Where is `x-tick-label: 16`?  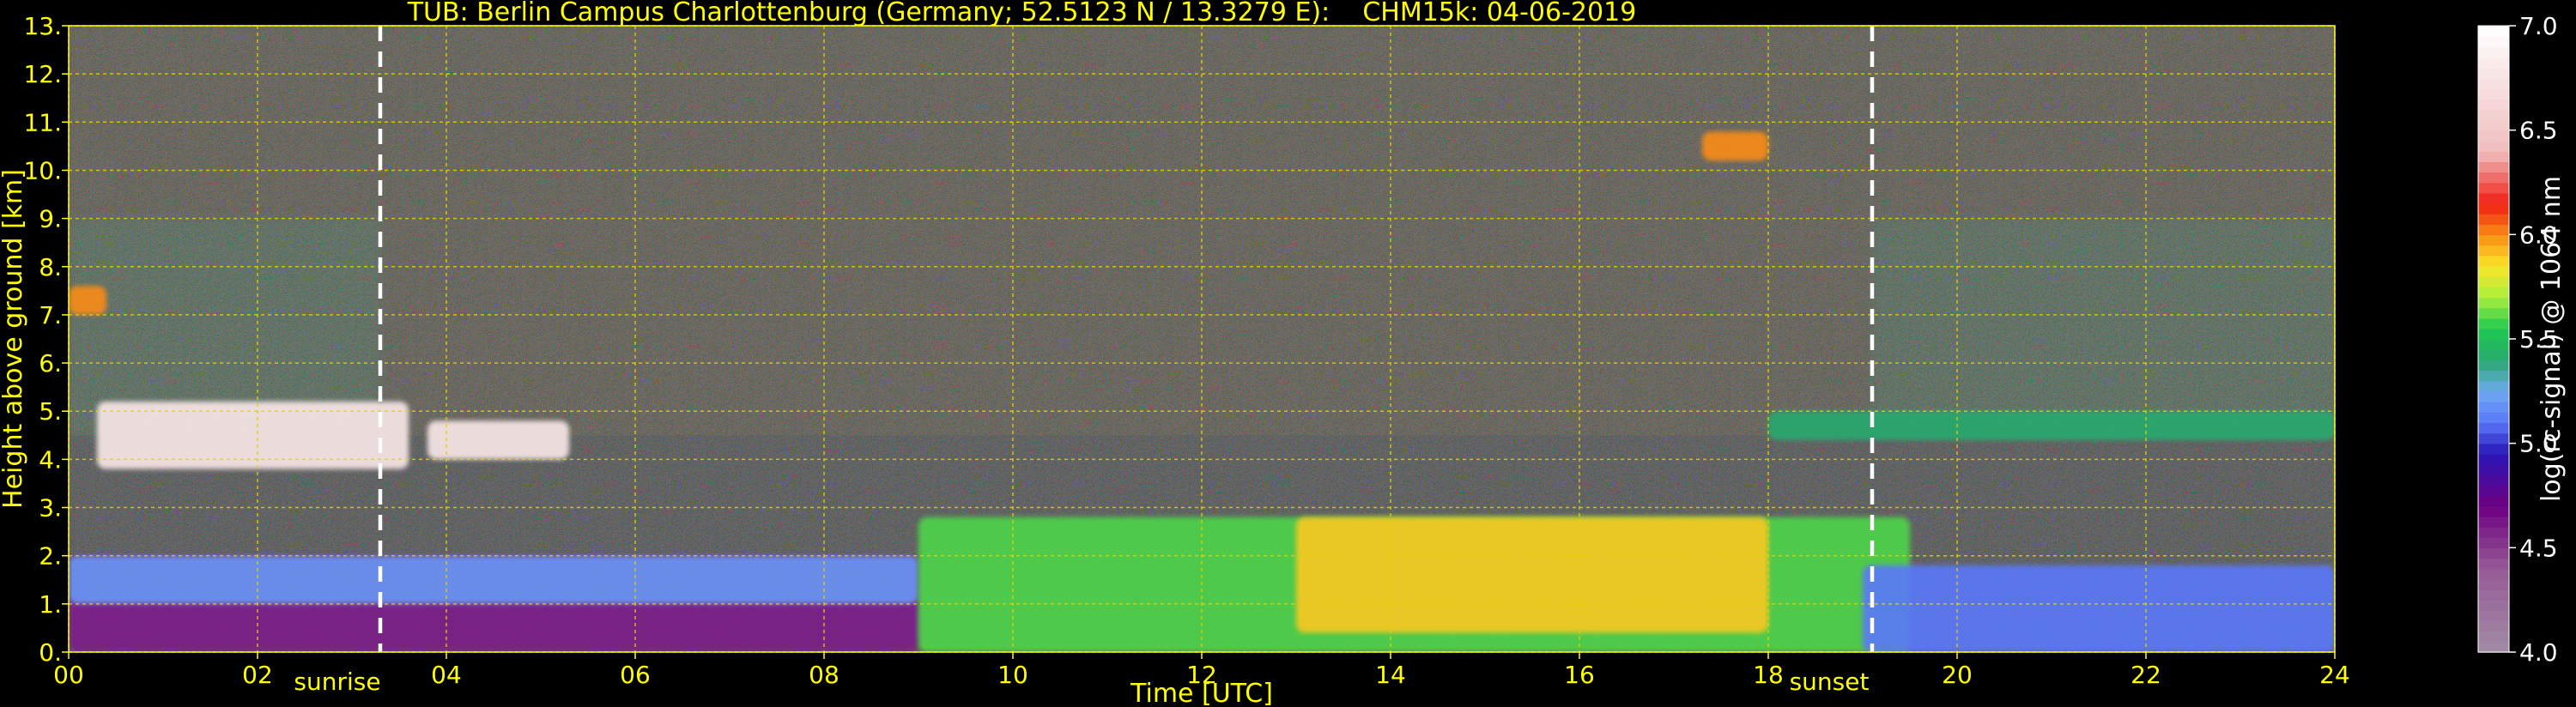 x-tick-label: 16 is located at coordinates (1579, 675).